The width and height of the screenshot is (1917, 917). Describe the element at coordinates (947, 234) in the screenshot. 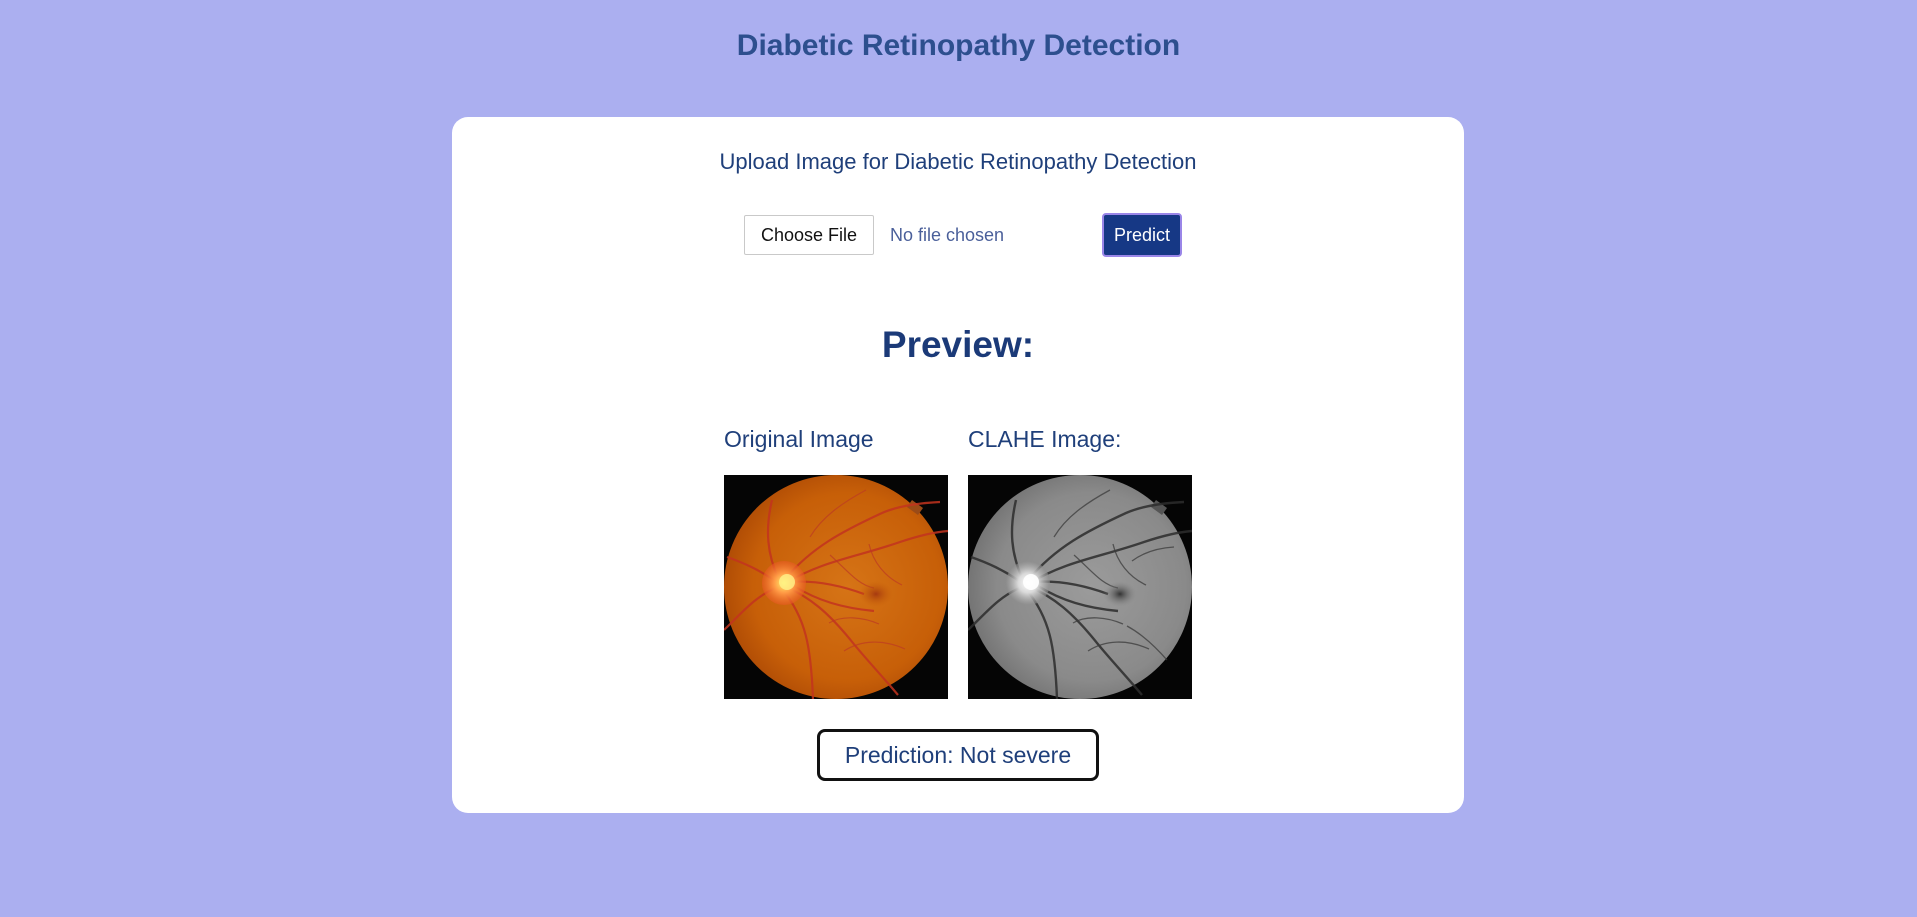

I see `file-status: No file chosen` at that location.